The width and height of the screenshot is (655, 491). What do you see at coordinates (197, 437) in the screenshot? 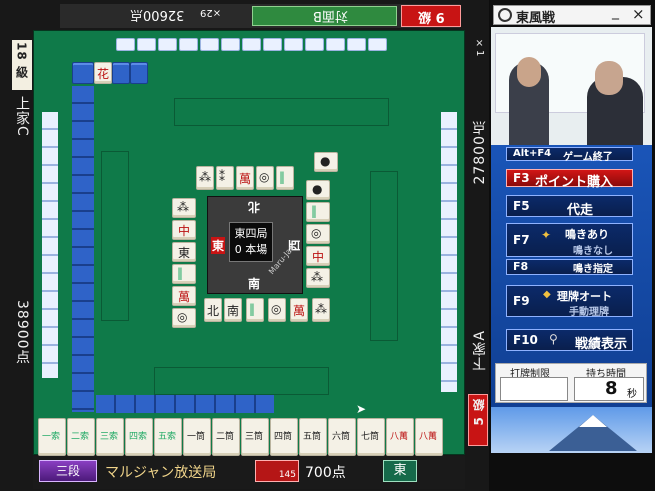
I see `hand-tile: 一筒` at bounding box center [197, 437].